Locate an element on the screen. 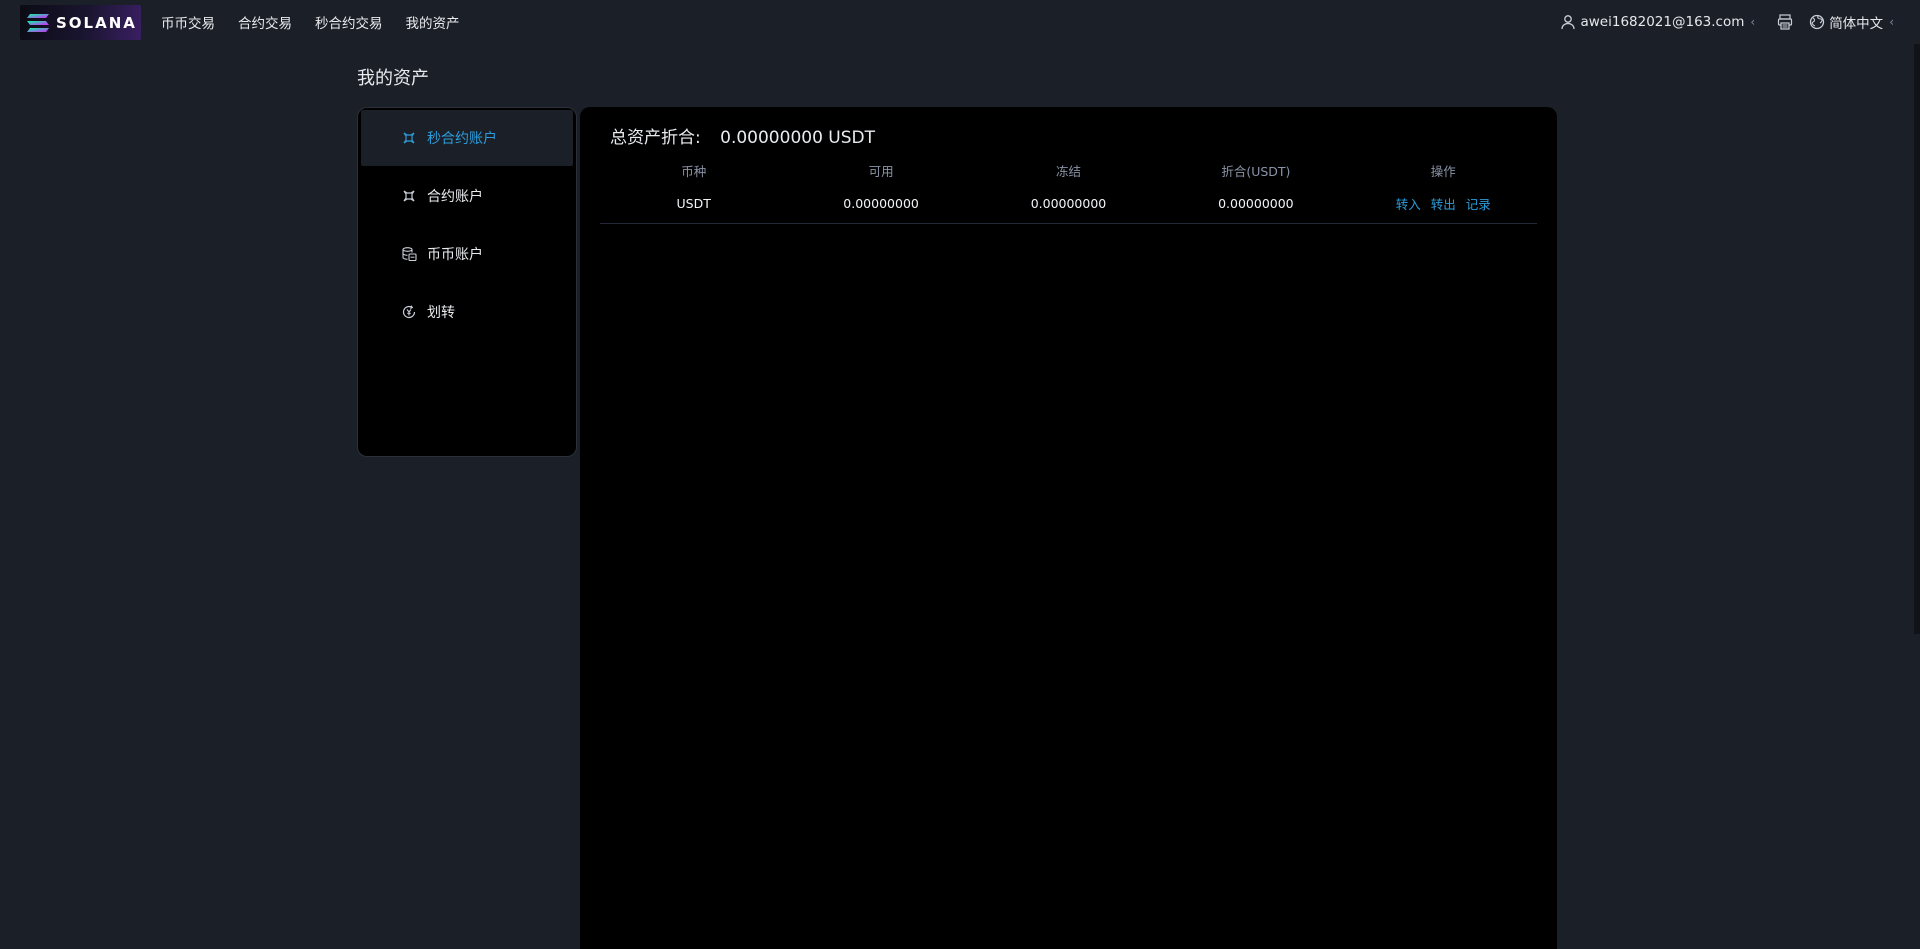  brand-name: SOLANA is located at coordinates (96, 22).